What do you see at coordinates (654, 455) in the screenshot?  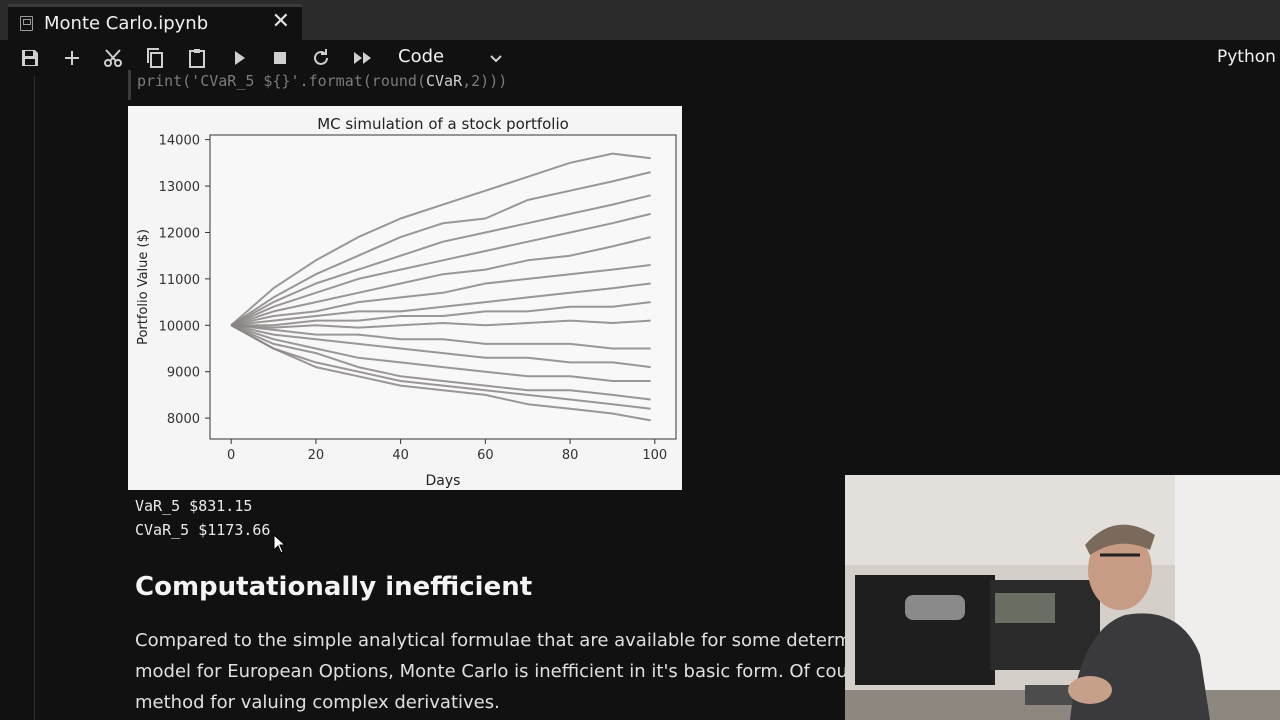 I see `x-tick-label: 100` at bounding box center [654, 455].